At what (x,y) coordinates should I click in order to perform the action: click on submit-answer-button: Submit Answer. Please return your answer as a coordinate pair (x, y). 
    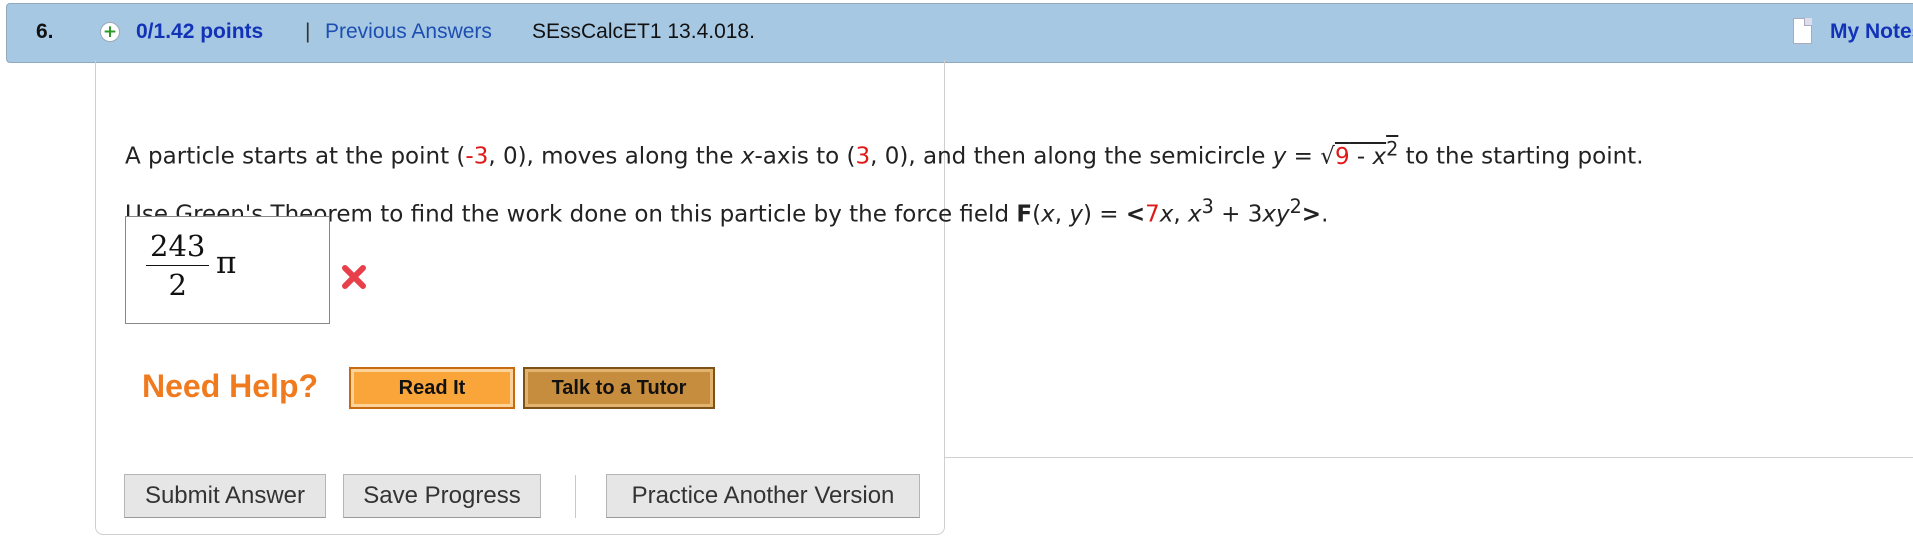
    Looking at the image, I should click on (225, 496).